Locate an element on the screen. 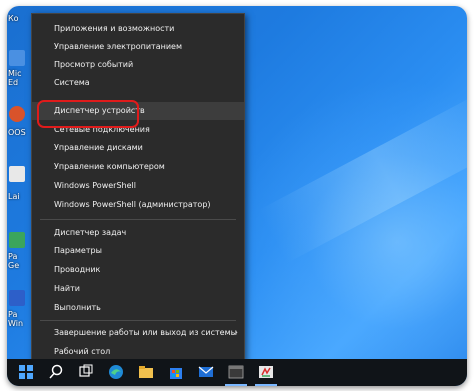  menu-item-label: Выполнить is located at coordinates (77, 307).